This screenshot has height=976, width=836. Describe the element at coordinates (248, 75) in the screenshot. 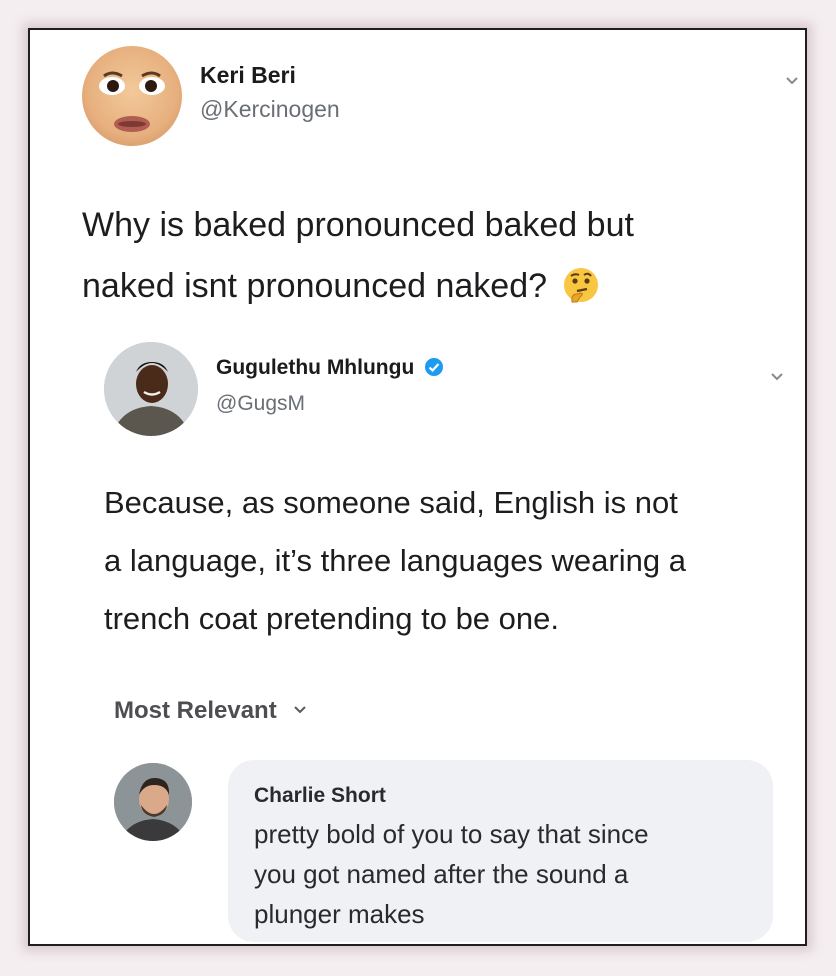

I see `tweet1-author-name: Keri Beri` at that location.